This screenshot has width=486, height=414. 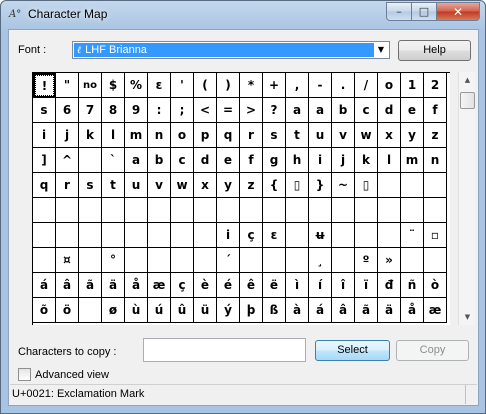 What do you see at coordinates (113, 310) in the screenshot?
I see `character-cell: ø` at bounding box center [113, 310].